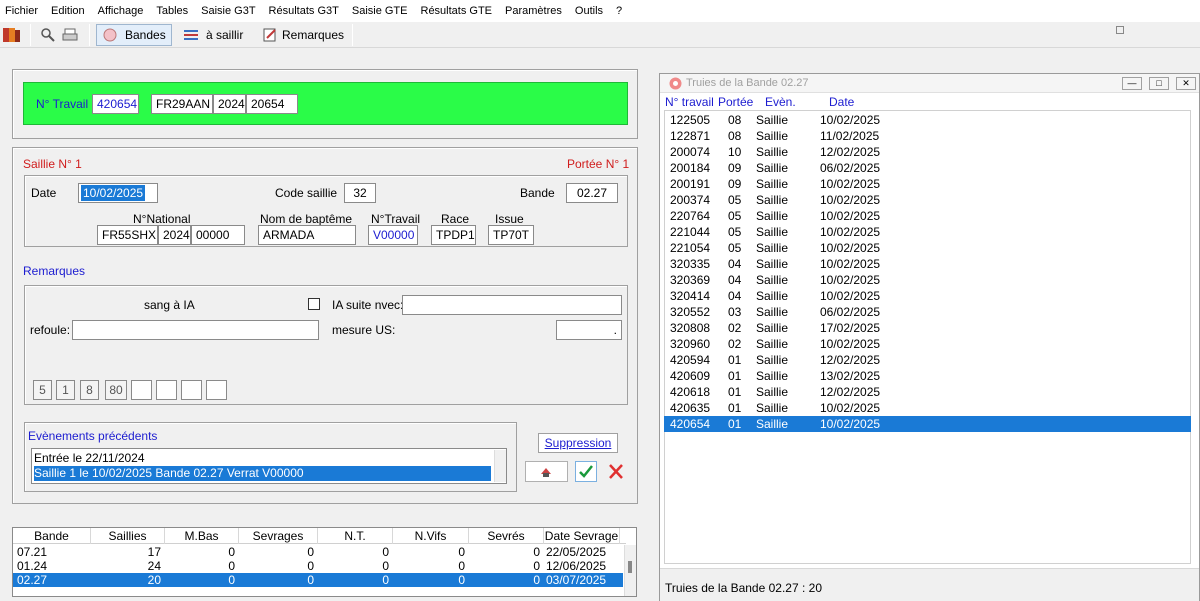  Describe the element at coordinates (182, 104) in the screenshot. I see `travail-code-field: FR29AAN` at that location.